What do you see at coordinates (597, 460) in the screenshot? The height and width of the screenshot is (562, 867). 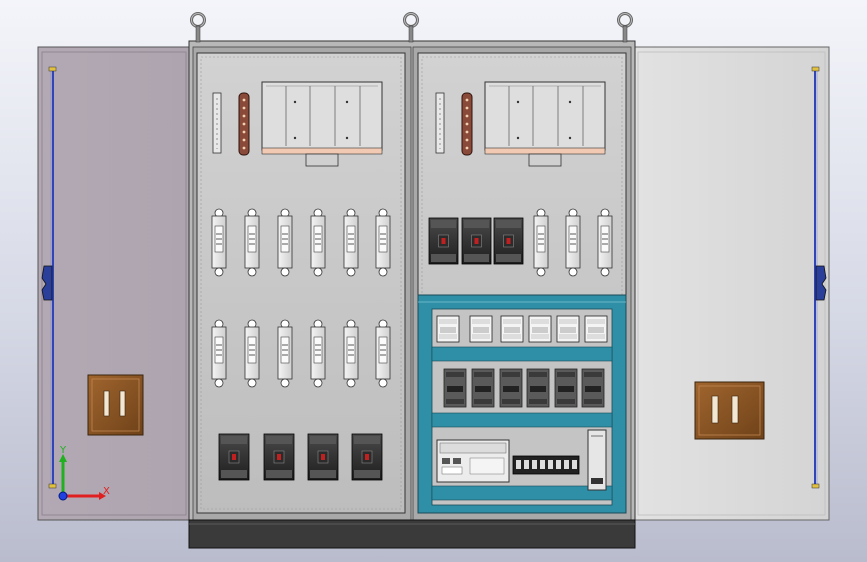 I see `power-supply` at bounding box center [597, 460].